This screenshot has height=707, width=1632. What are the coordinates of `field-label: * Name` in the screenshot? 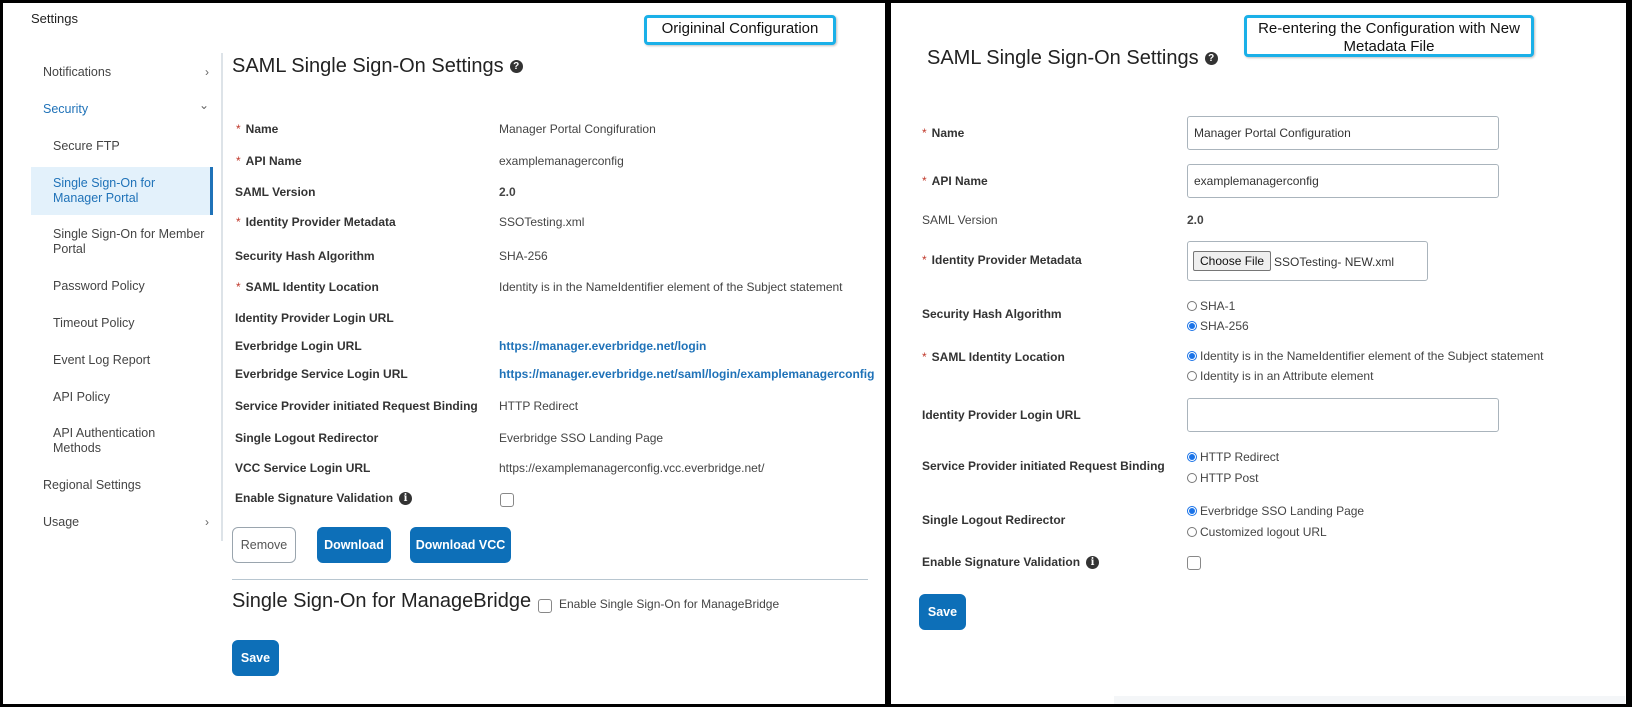 It's located at (257, 129).